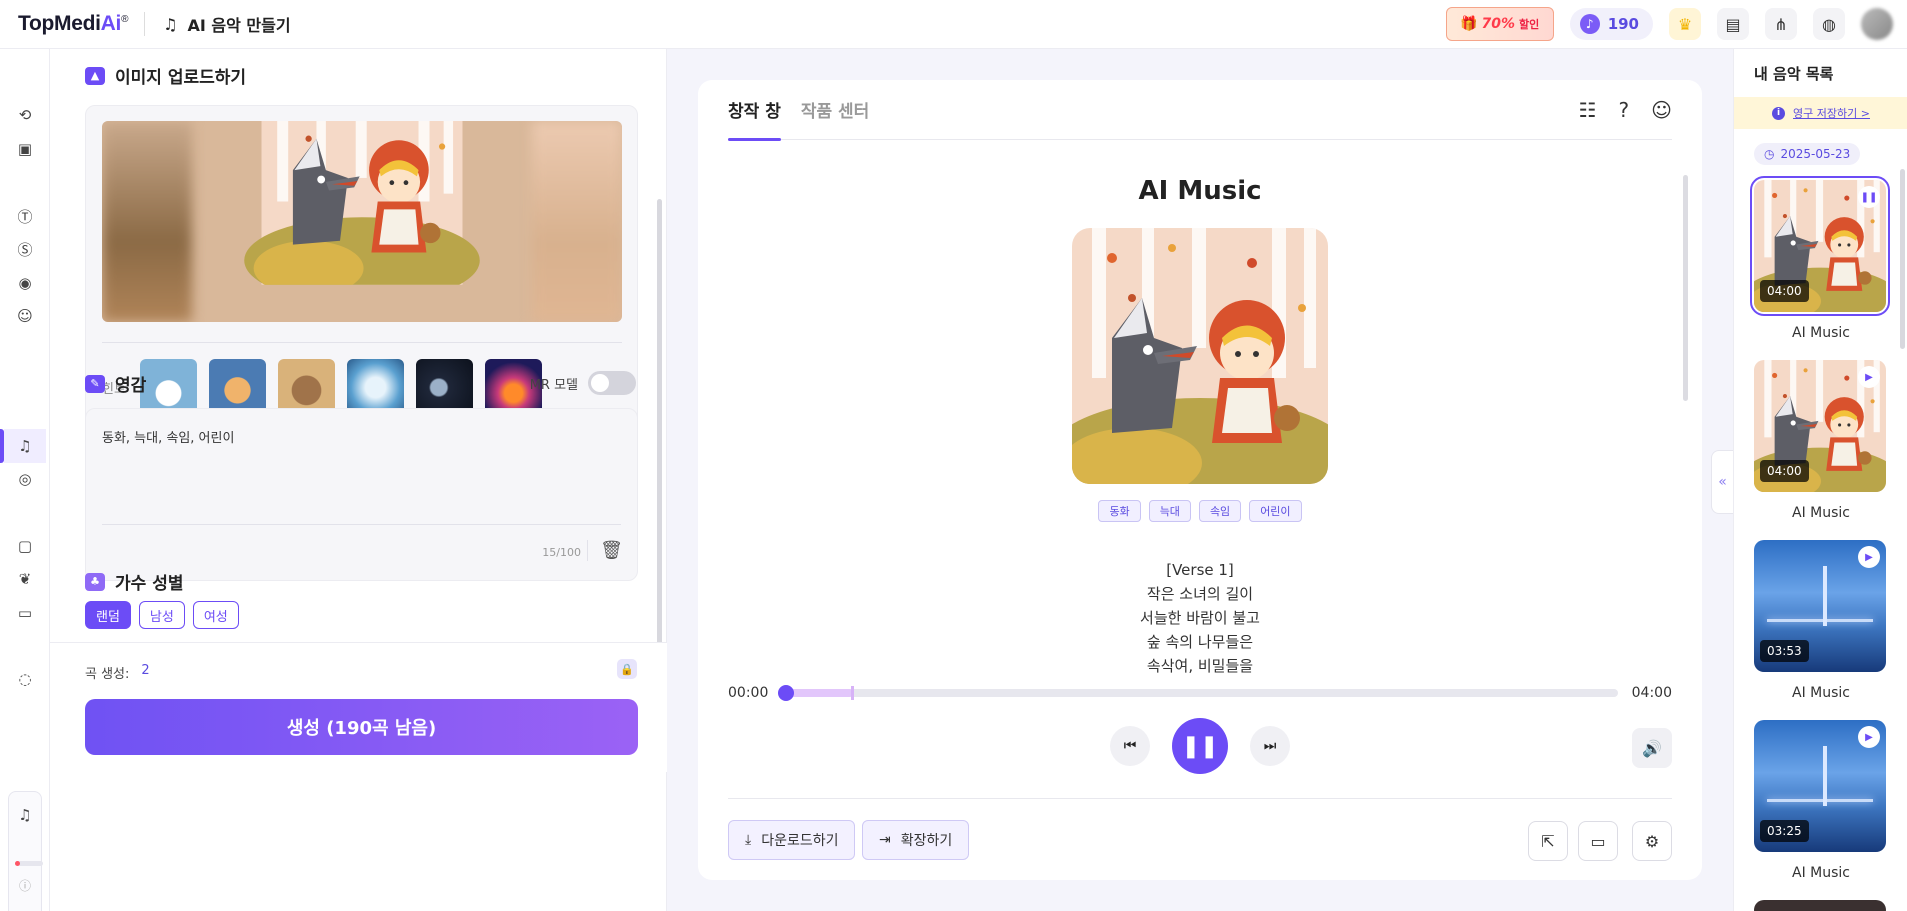  I want to click on playback-controls: ⏮ ❚❚ ⏭, so click(1200, 746).